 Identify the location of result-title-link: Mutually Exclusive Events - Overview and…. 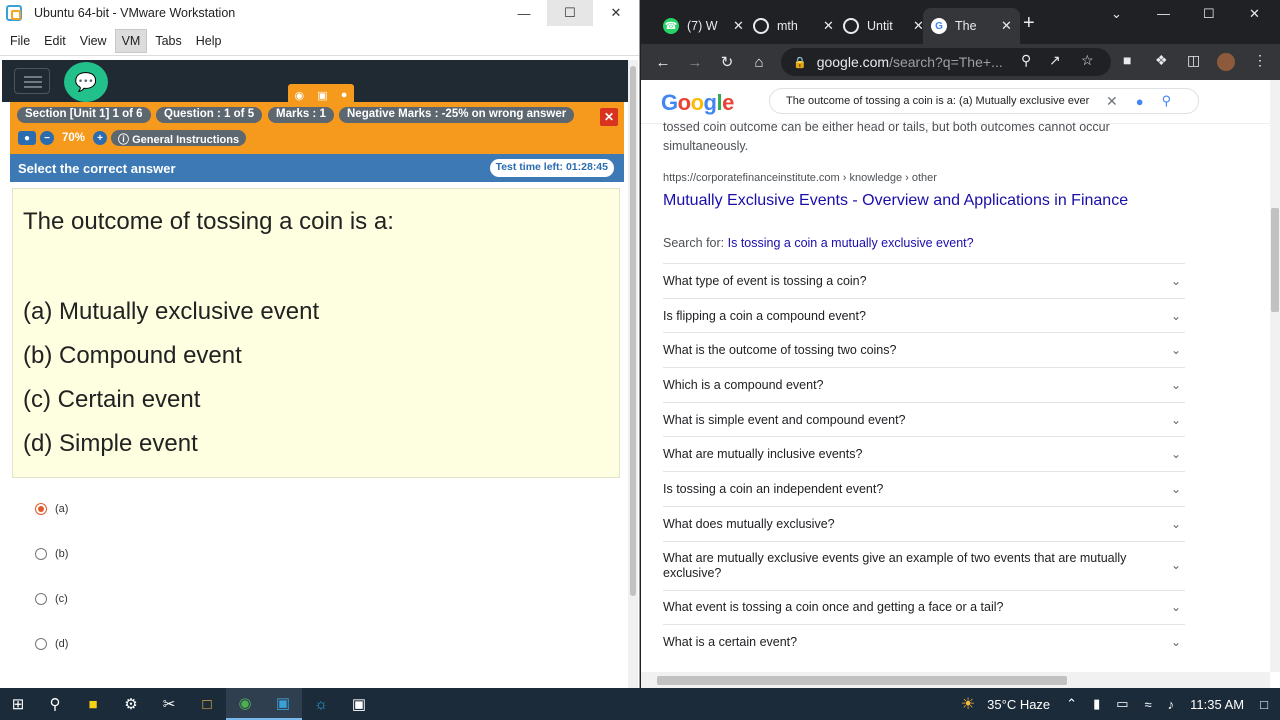
(895, 201).